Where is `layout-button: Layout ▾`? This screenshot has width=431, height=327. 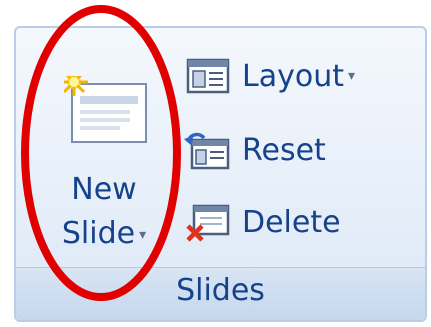 layout-button: Layout ▾ is located at coordinates (302, 76).